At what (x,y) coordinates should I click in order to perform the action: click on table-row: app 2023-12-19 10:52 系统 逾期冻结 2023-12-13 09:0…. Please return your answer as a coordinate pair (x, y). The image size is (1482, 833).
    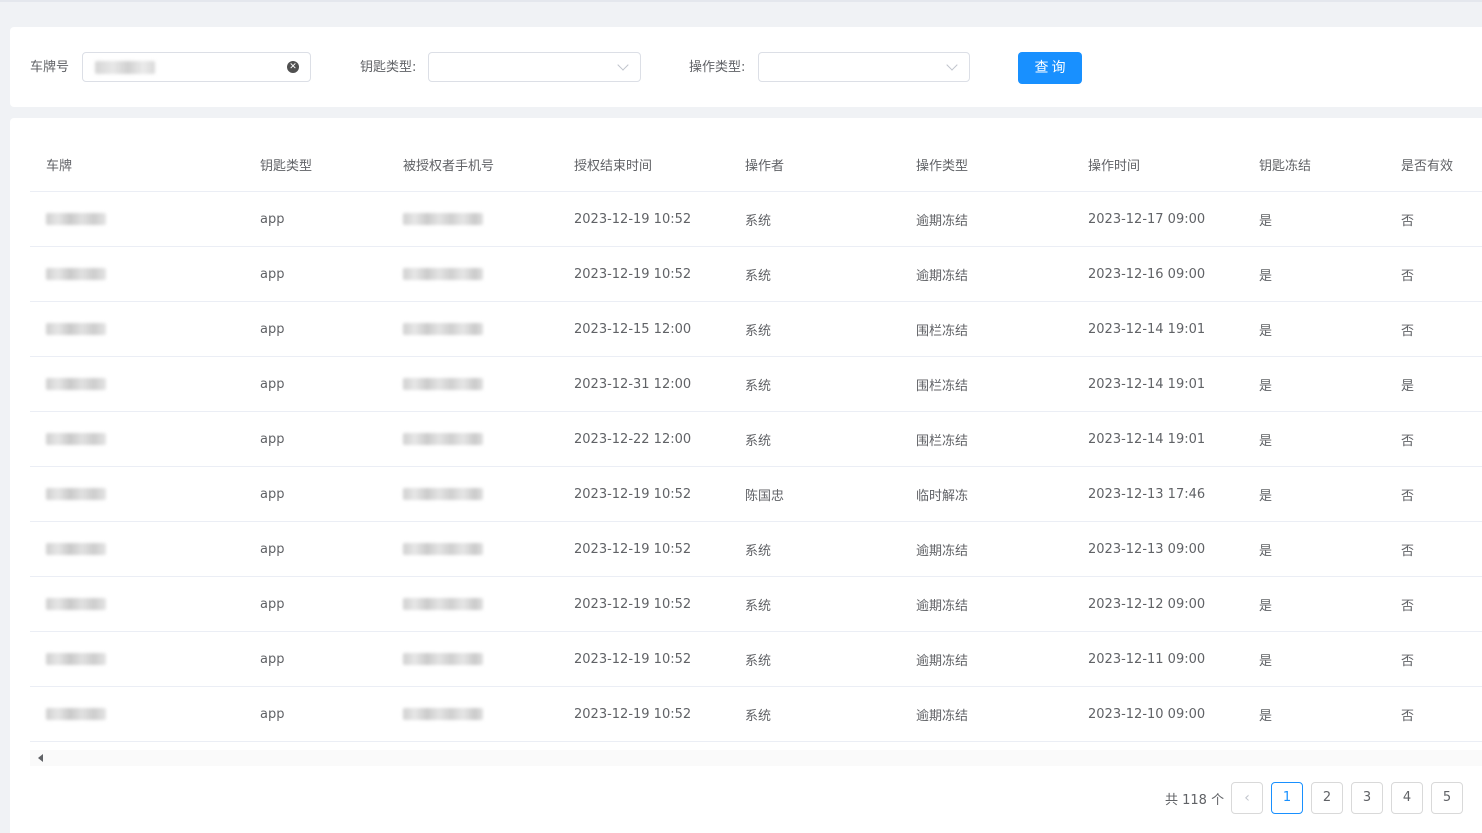
    Looking at the image, I should click on (756, 549).